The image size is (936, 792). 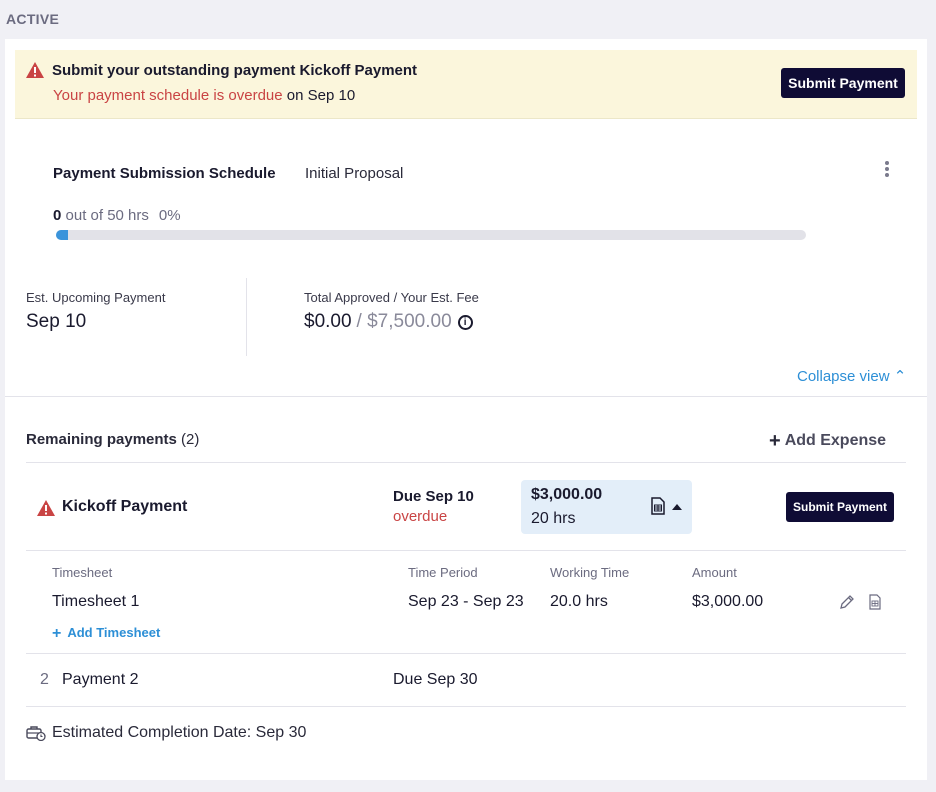 What do you see at coordinates (847, 602) in the screenshot?
I see `pencil-icon` at bounding box center [847, 602].